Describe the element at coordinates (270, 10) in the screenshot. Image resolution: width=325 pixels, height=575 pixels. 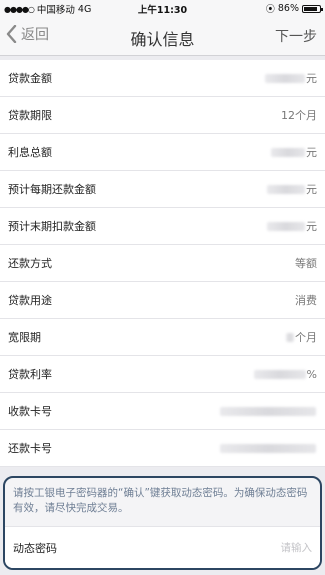
I see `rotation-lock-icon: ⦿` at that location.